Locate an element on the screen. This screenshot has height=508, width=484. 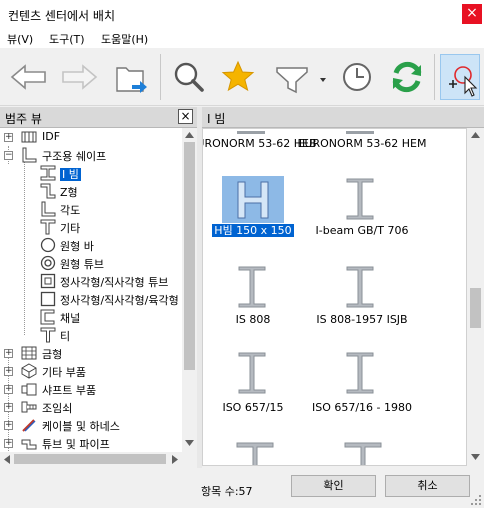
window-close-button: × is located at coordinates (472, 14).